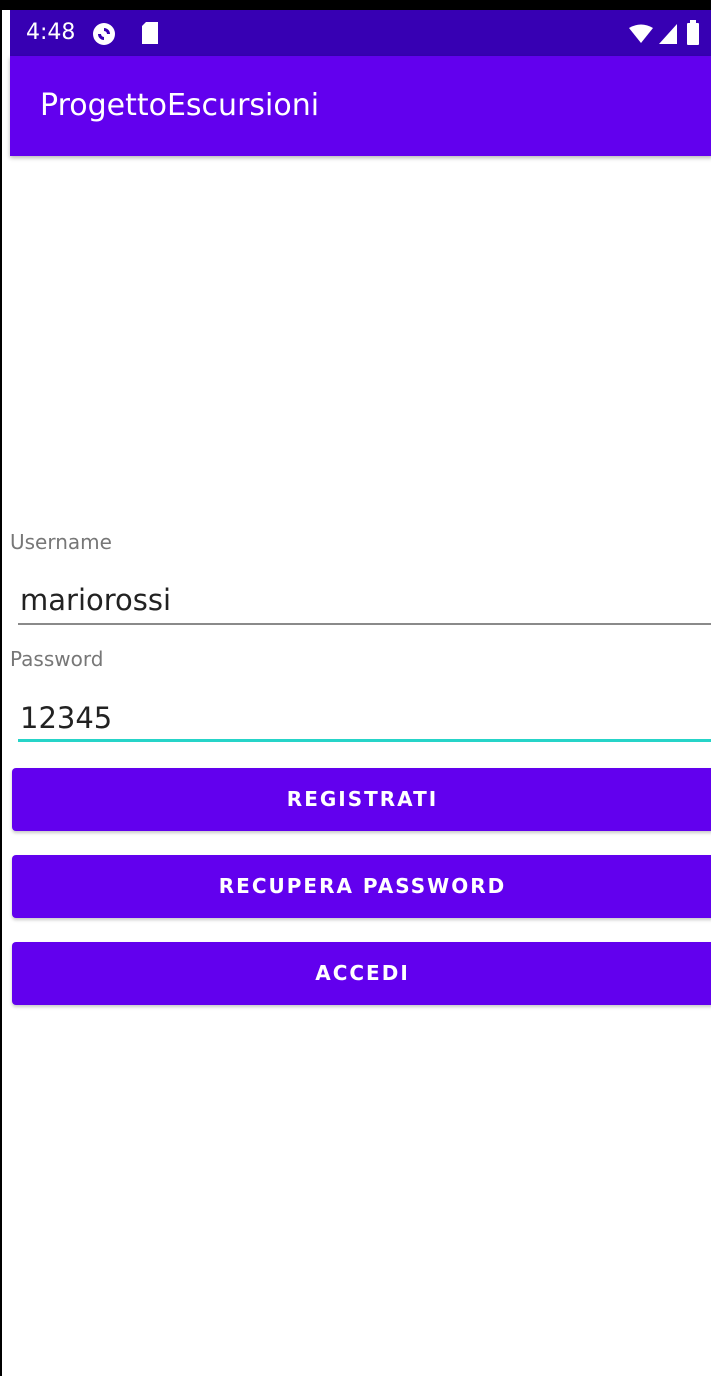  Describe the element at coordinates (361, 799) in the screenshot. I see `register-button: REGISTRATI` at that location.